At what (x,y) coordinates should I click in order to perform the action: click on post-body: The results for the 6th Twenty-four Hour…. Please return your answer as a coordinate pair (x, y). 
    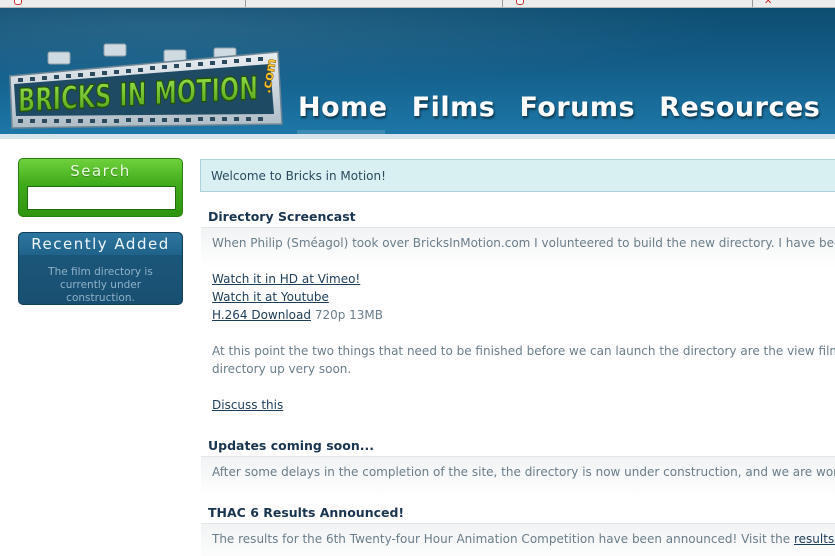
    Looking at the image, I should click on (518, 539).